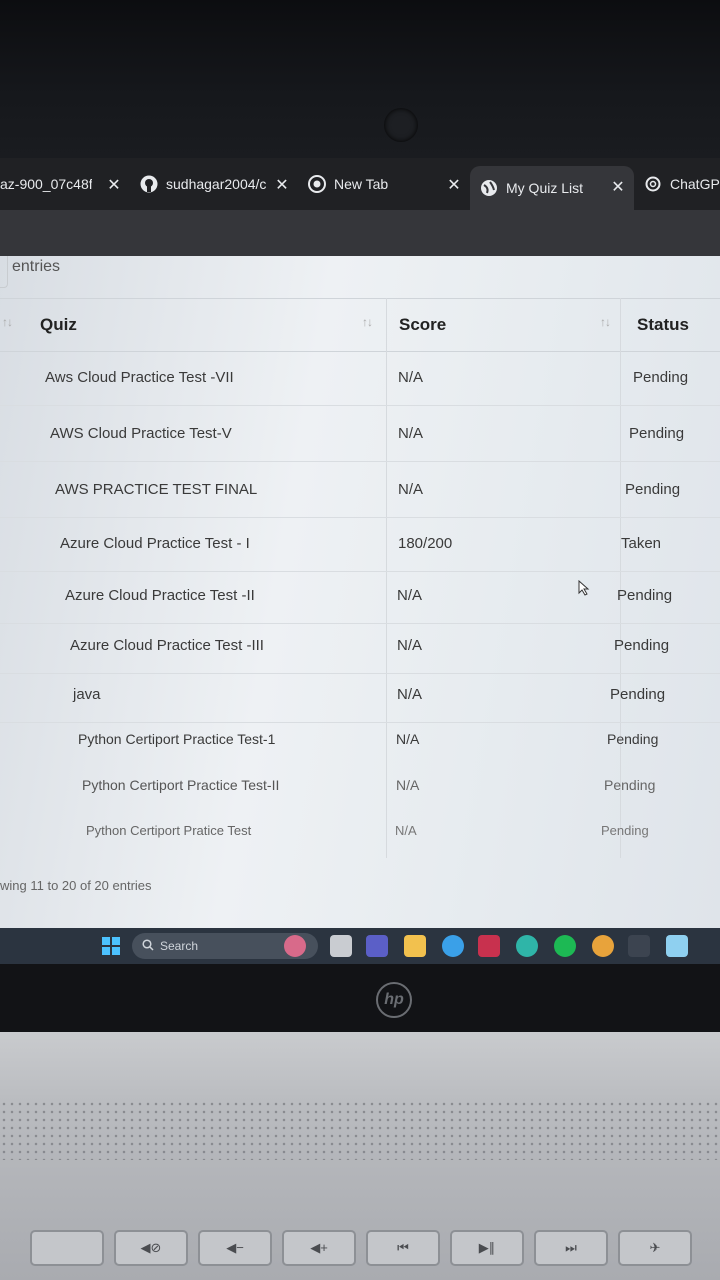 This screenshot has height=1280, width=720. I want to click on tab-label: ChatGP, so click(695, 184).